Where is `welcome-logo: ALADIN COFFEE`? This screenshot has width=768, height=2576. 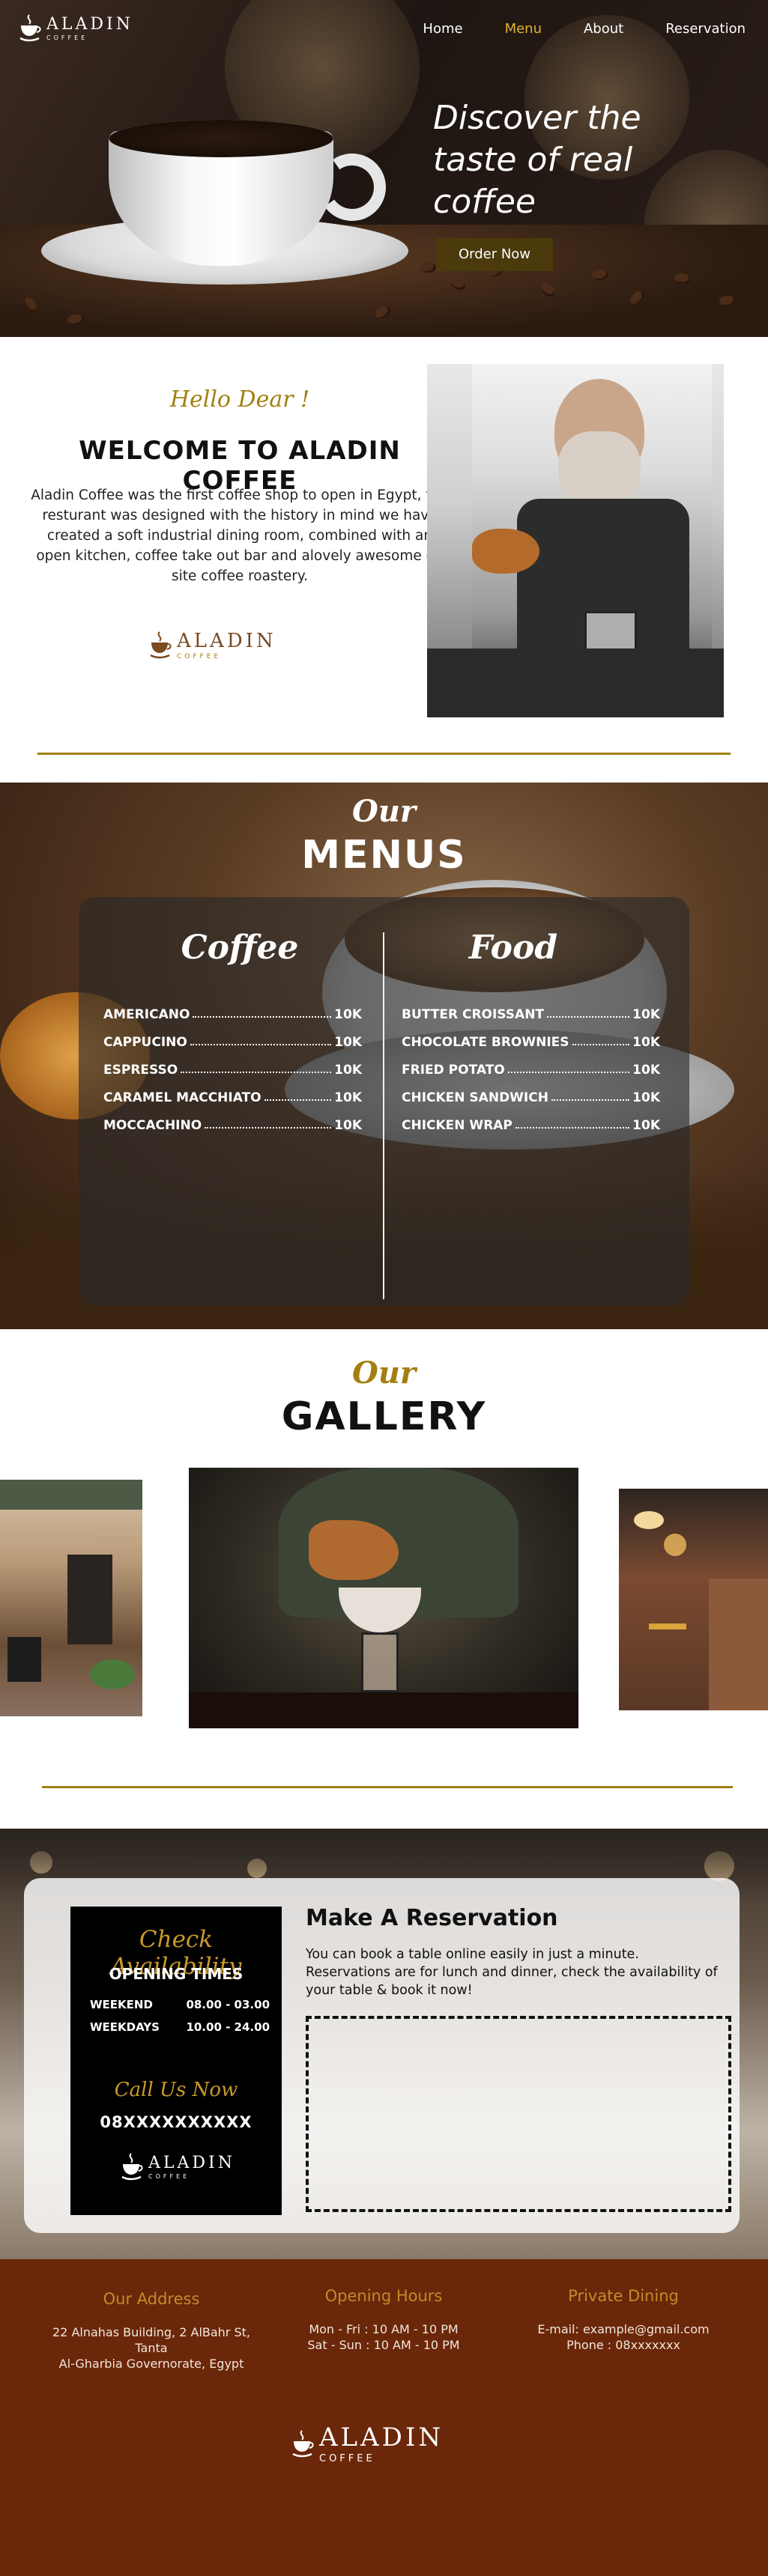 welcome-logo: ALADIN COFFEE is located at coordinates (211, 645).